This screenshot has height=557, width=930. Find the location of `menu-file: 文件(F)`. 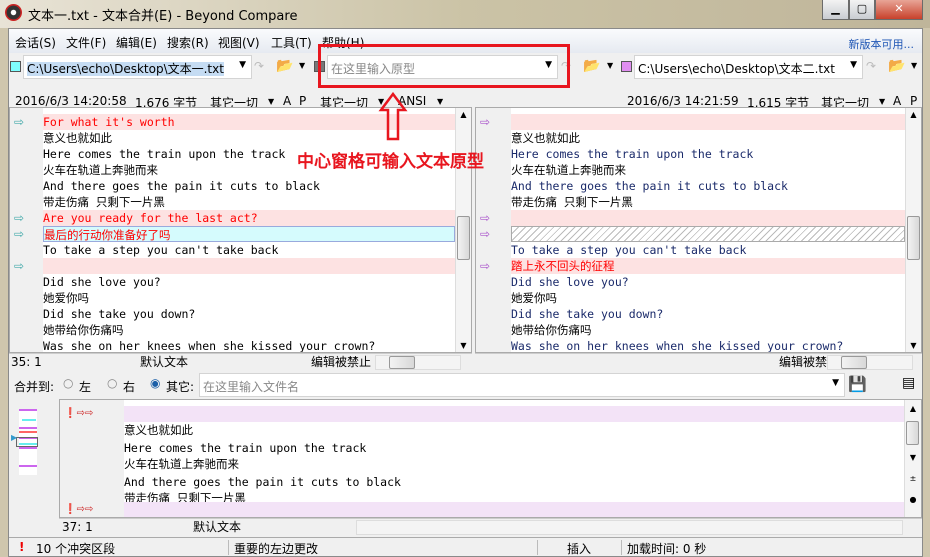

menu-file: 文件(F) is located at coordinates (86, 42).